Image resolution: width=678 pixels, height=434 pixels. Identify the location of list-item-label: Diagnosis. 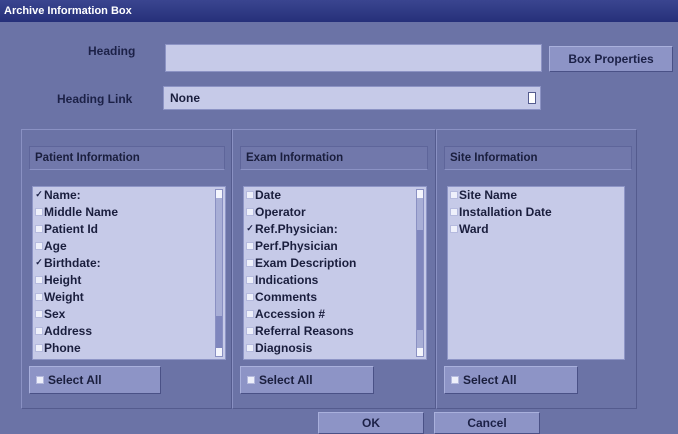
(284, 348).